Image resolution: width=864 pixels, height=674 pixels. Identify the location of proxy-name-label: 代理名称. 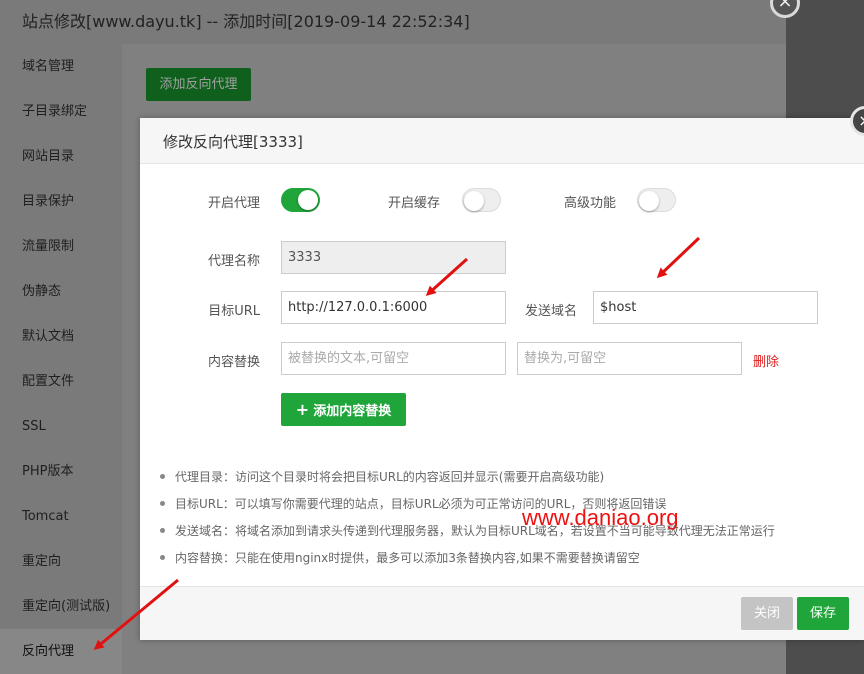
(233, 261).